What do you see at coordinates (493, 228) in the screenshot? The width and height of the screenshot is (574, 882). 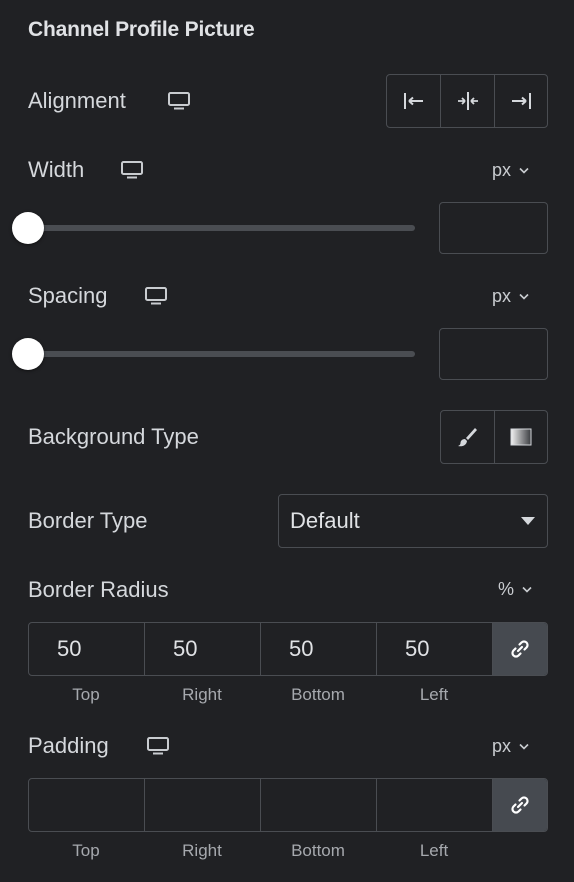 I see `width-value-input` at bounding box center [493, 228].